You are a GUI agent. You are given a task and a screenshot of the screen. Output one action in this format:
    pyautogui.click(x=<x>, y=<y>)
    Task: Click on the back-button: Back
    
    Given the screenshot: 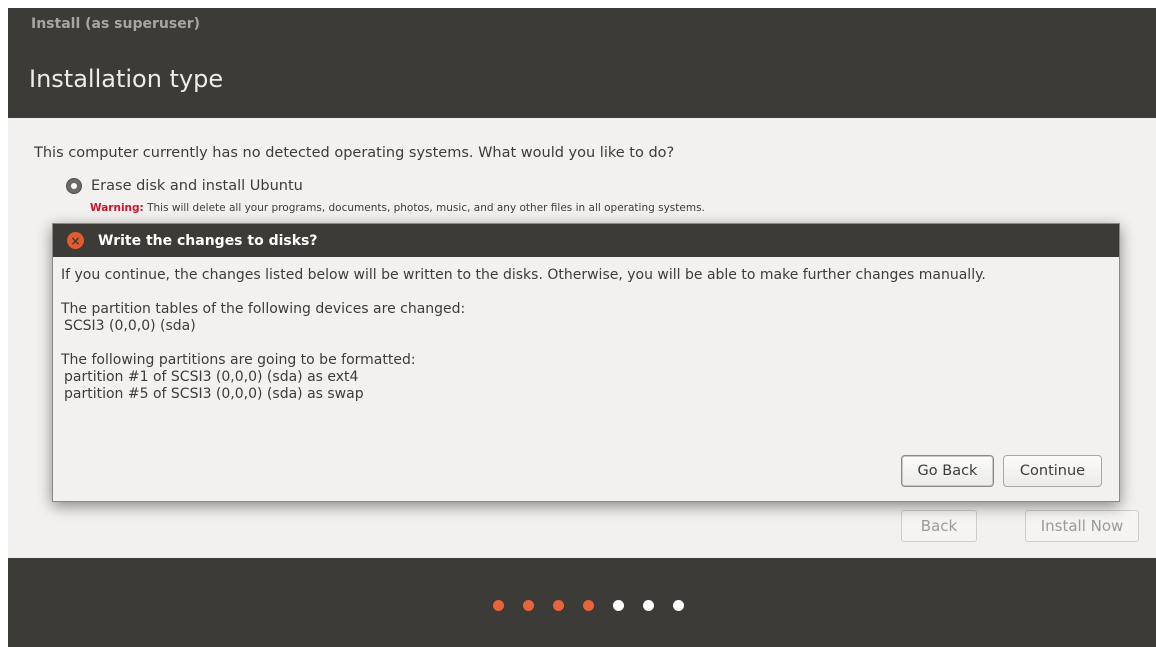 What is the action you would take?
    pyautogui.click(x=939, y=526)
    